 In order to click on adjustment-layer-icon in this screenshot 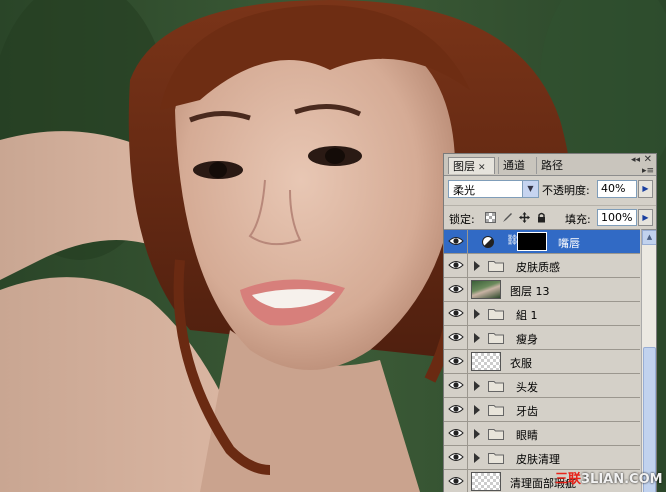, I will do `click(488, 242)`.